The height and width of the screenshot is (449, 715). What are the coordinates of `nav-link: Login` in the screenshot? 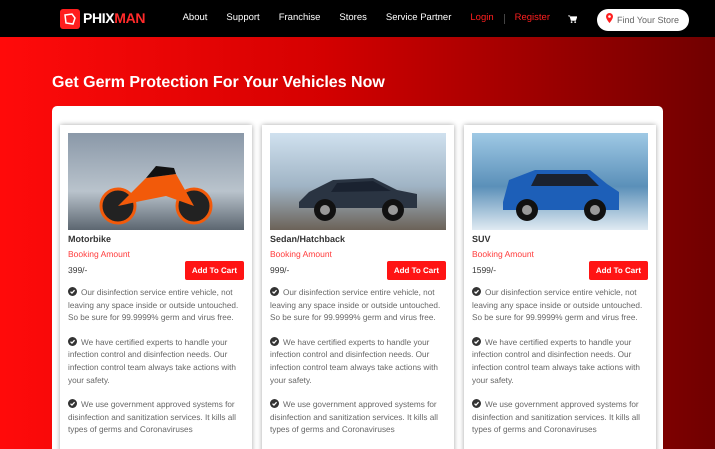 It's located at (482, 18).